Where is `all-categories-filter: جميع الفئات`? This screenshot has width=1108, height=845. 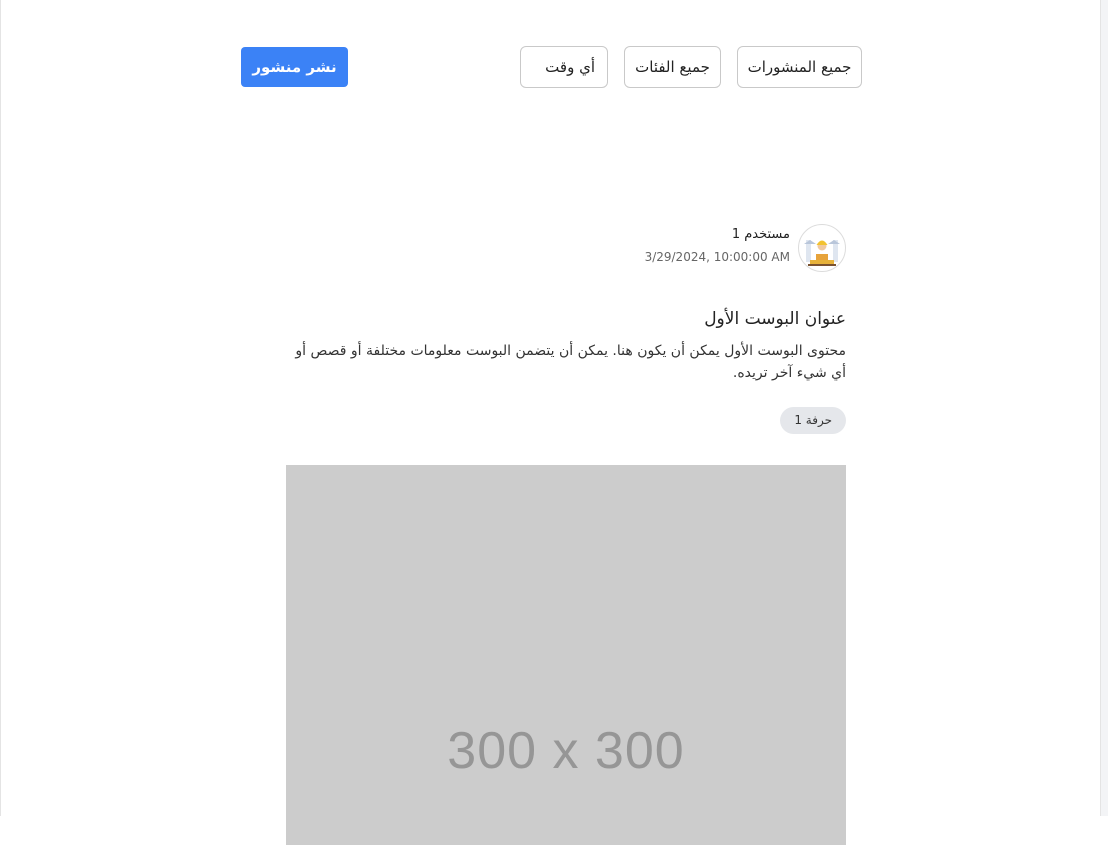
all-categories-filter: جميع الفئات is located at coordinates (672, 67).